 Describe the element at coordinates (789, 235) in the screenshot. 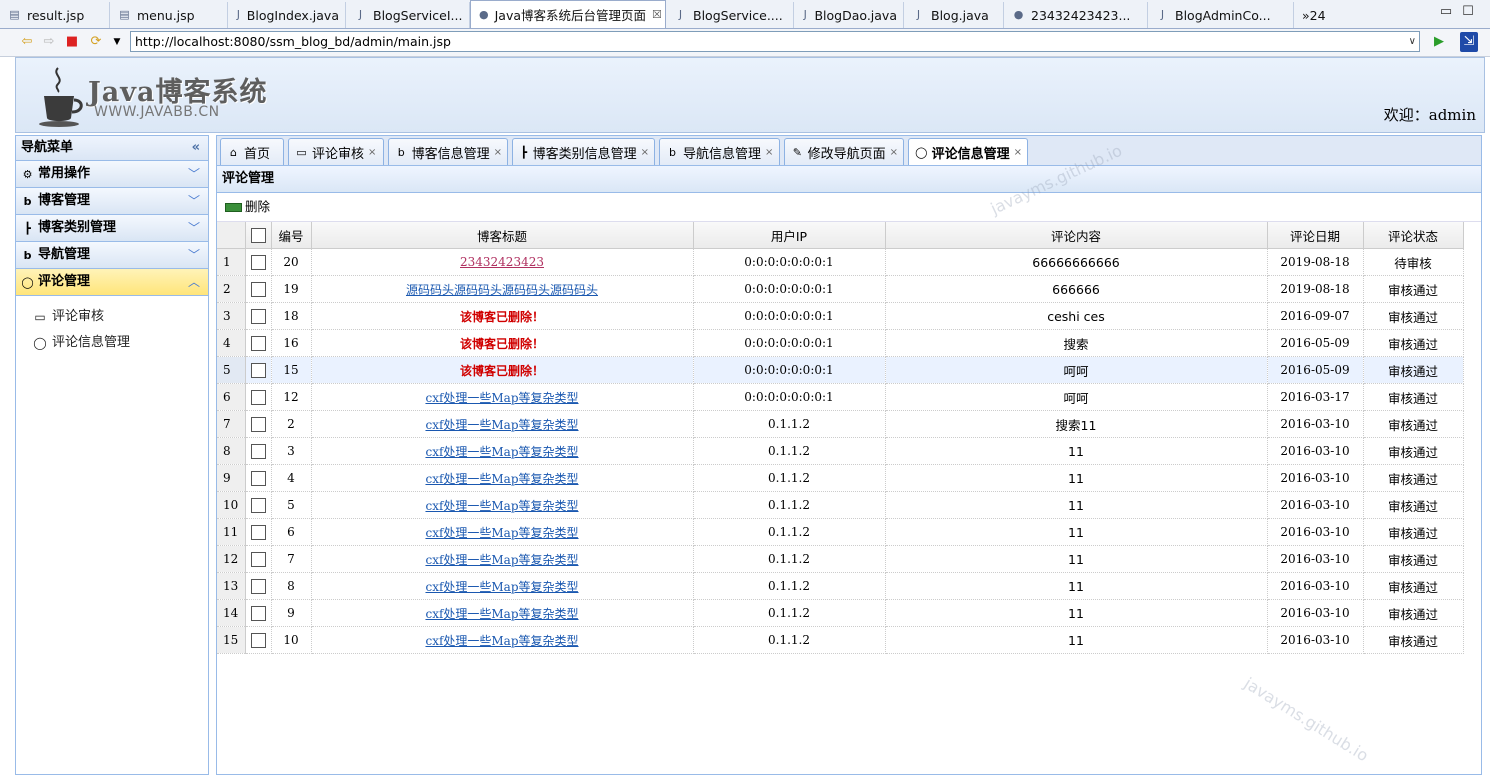

I see `column-header: 用户IP` at that location.